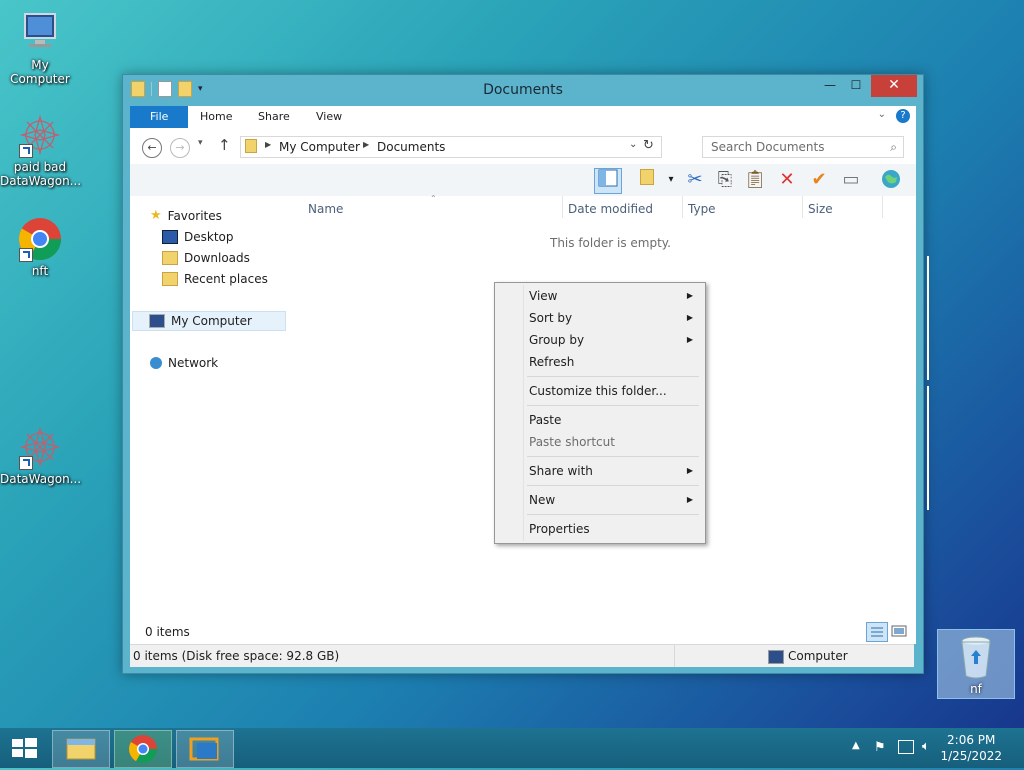 The width and height of the screenshot is (1024, 770). Describe the element at coordinates (236, 656) in the screenshot. I see `status-disk-space: 0 items (Disk free space: 92.8 GB)` at that location.